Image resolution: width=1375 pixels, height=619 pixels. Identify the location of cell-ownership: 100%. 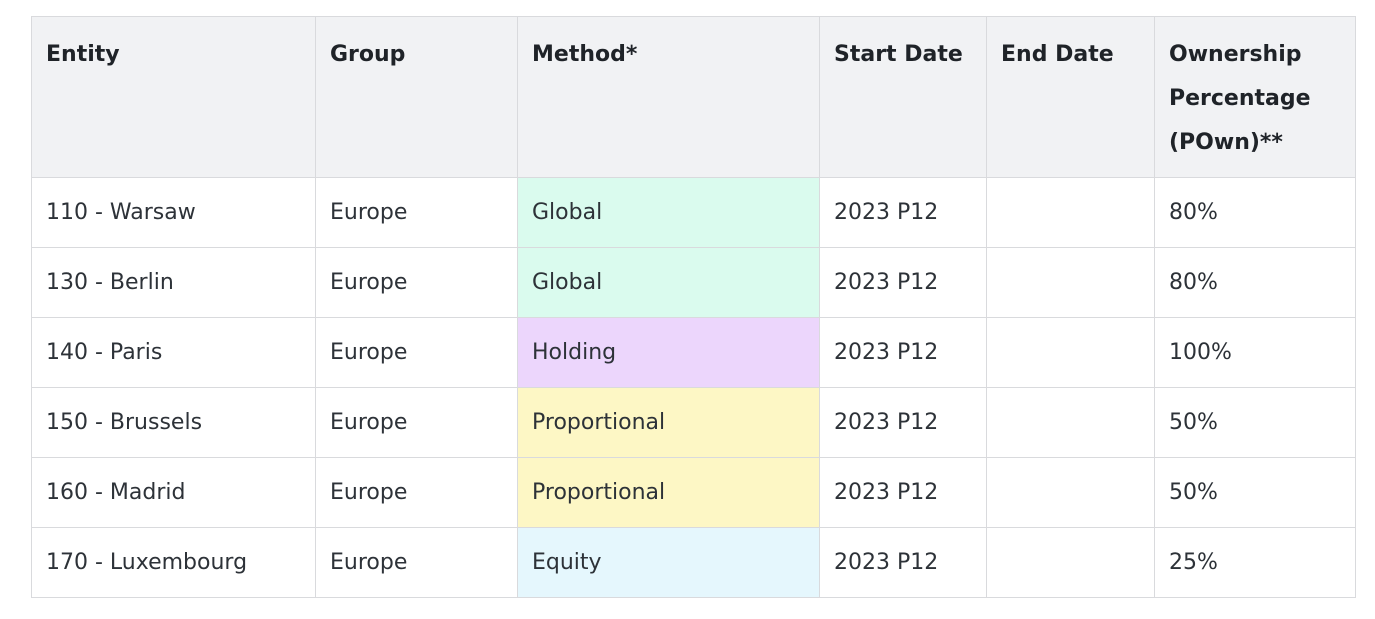
(1255, 352).